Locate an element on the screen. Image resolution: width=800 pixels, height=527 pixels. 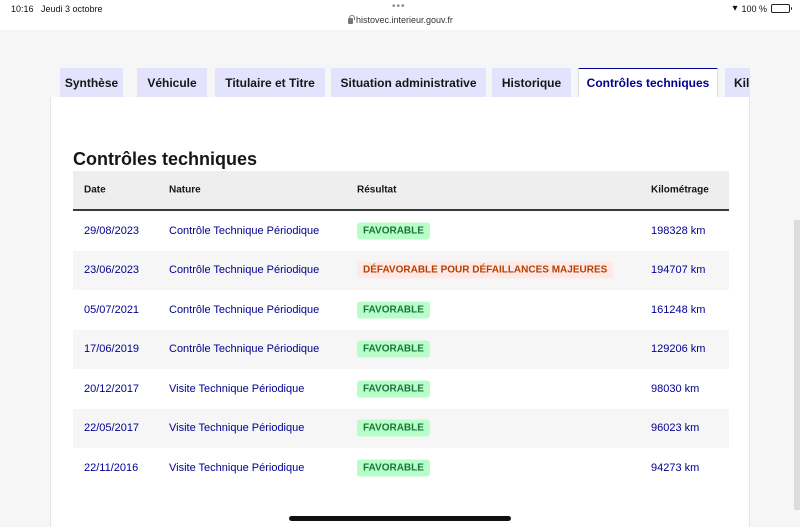
tab-titulaire: Titulaire et Titre is located at coordinates (270, 83).